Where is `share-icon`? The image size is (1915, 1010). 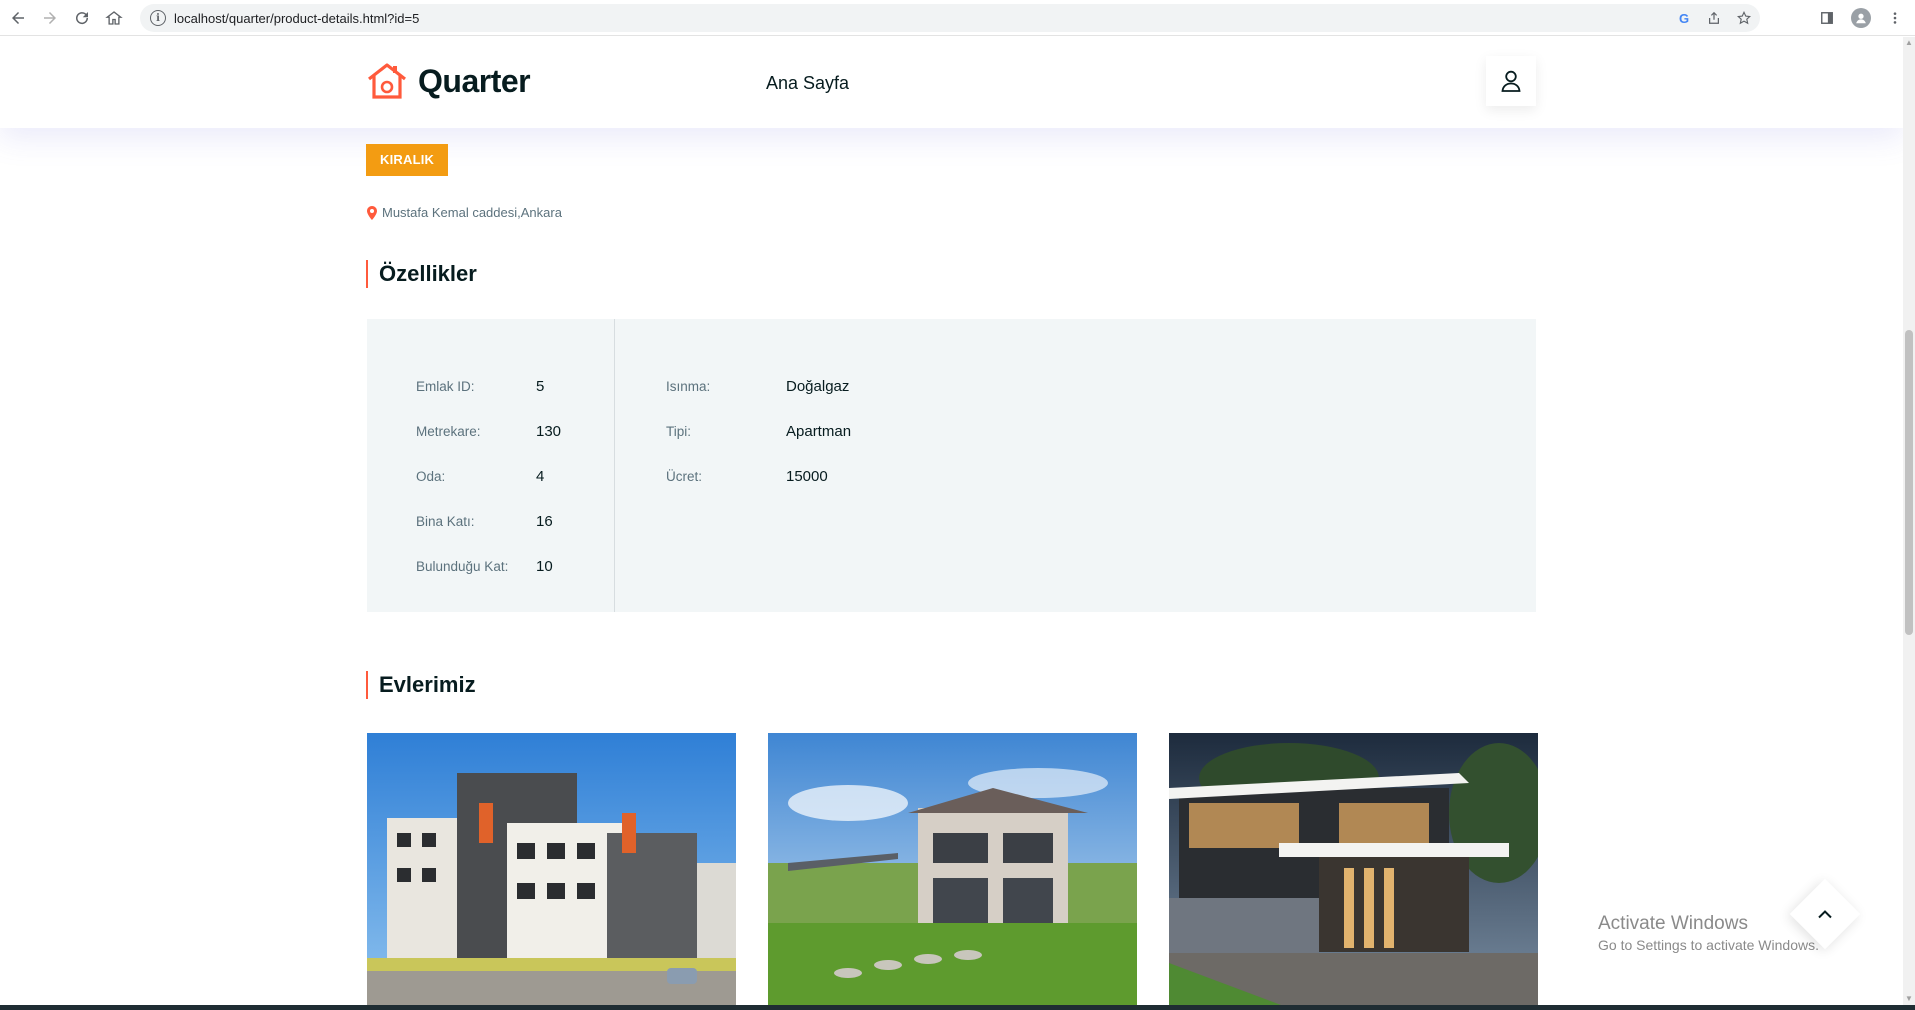 share-icon is located at coordinates (1714, 18).